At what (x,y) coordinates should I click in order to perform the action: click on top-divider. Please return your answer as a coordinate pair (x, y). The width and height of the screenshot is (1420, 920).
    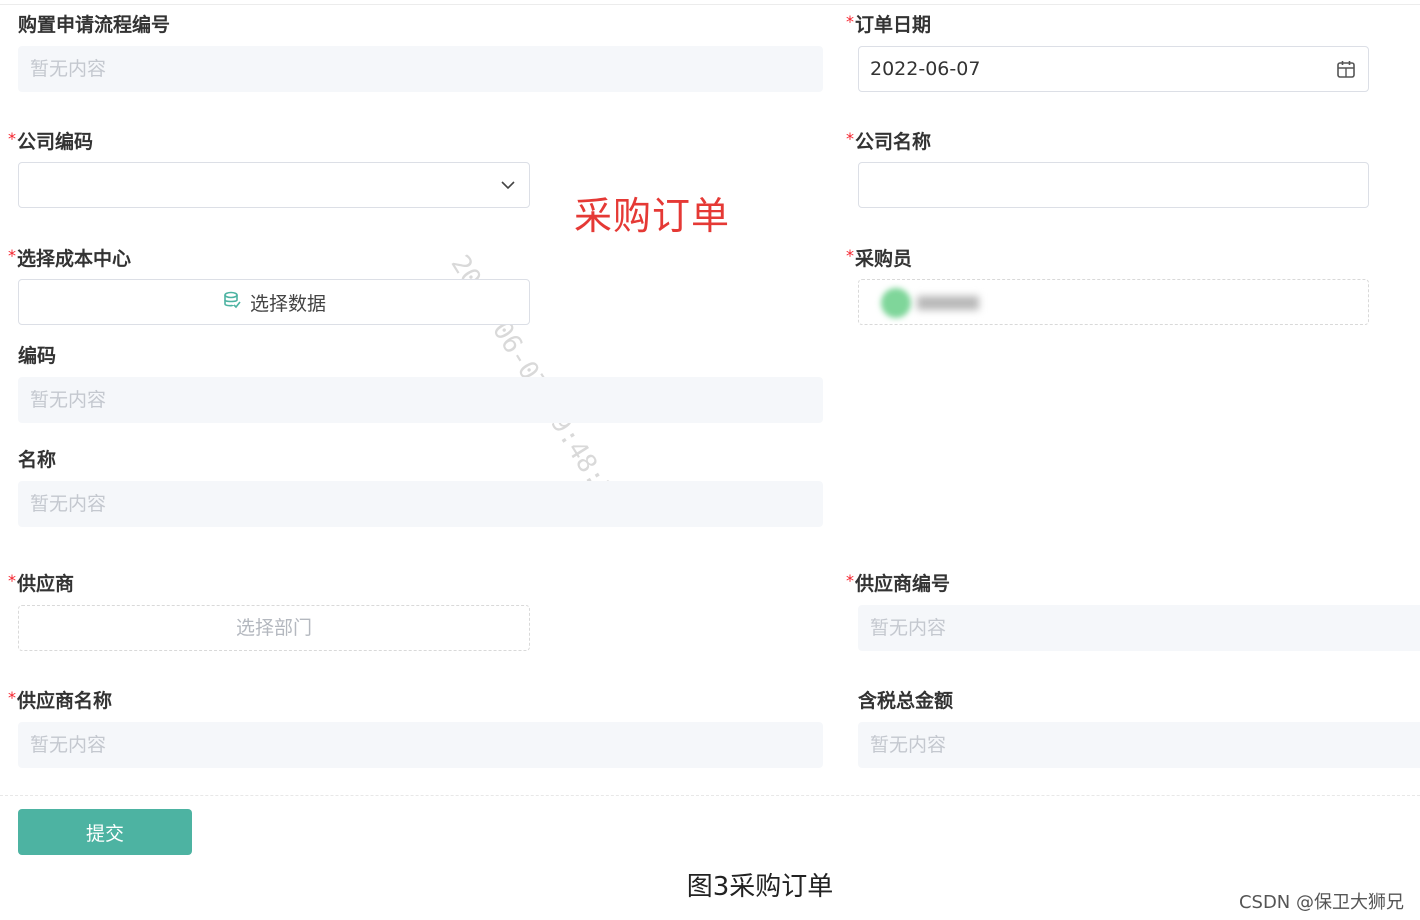
    Looking at the image, I should click on (710, 4).